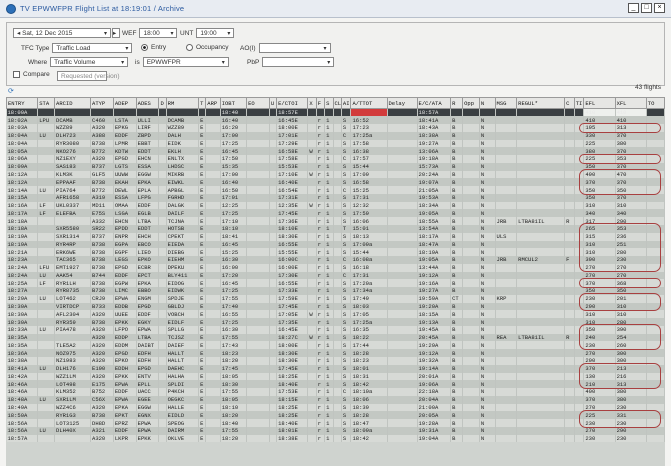 This screenshot has width=671, height=466. Describe the element at coordinates (579, 103) in the screenshot. I see `column-header: TI` at that location.